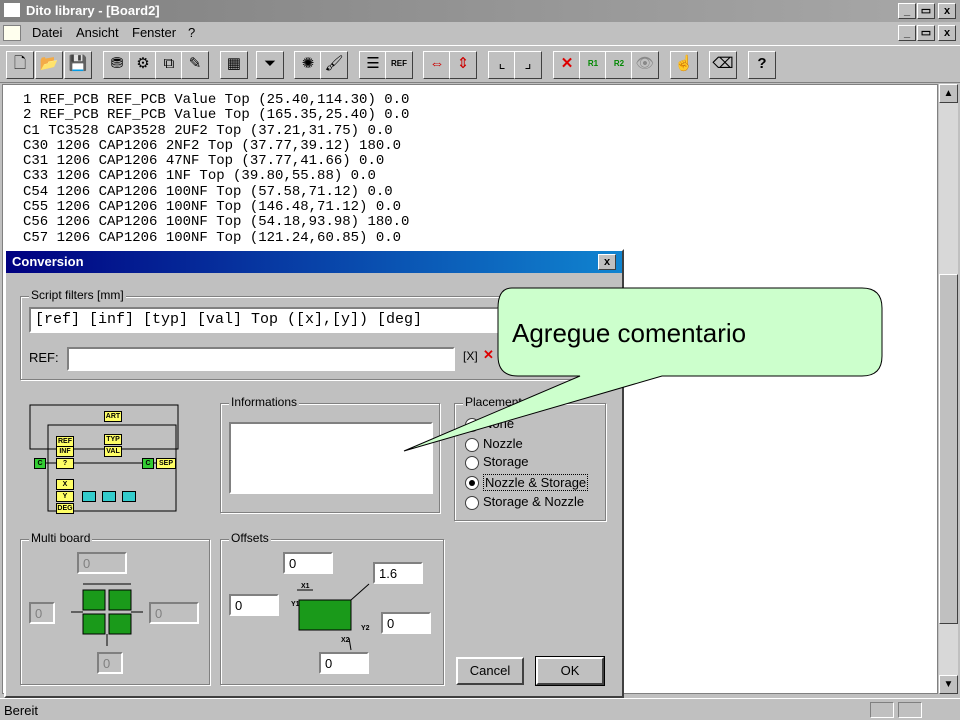 The height and width of the screenshot is (720, 960). I want to click on callout-text: Agregue comentario, so click(629, 333).